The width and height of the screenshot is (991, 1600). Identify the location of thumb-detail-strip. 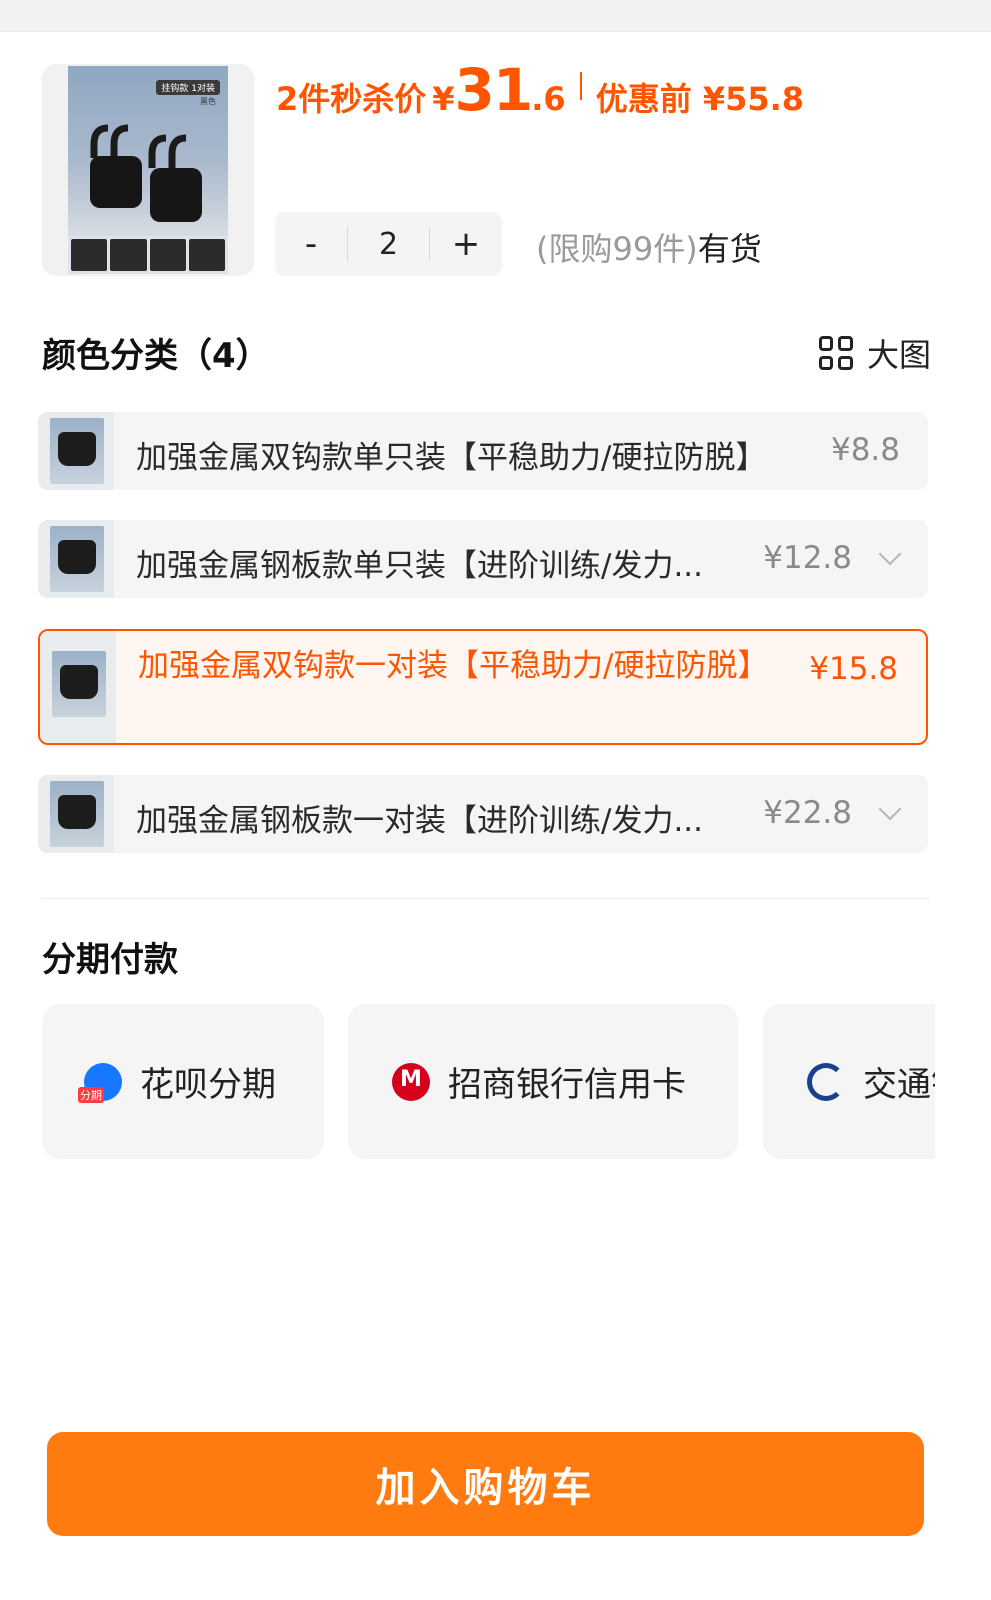
(148, 255).